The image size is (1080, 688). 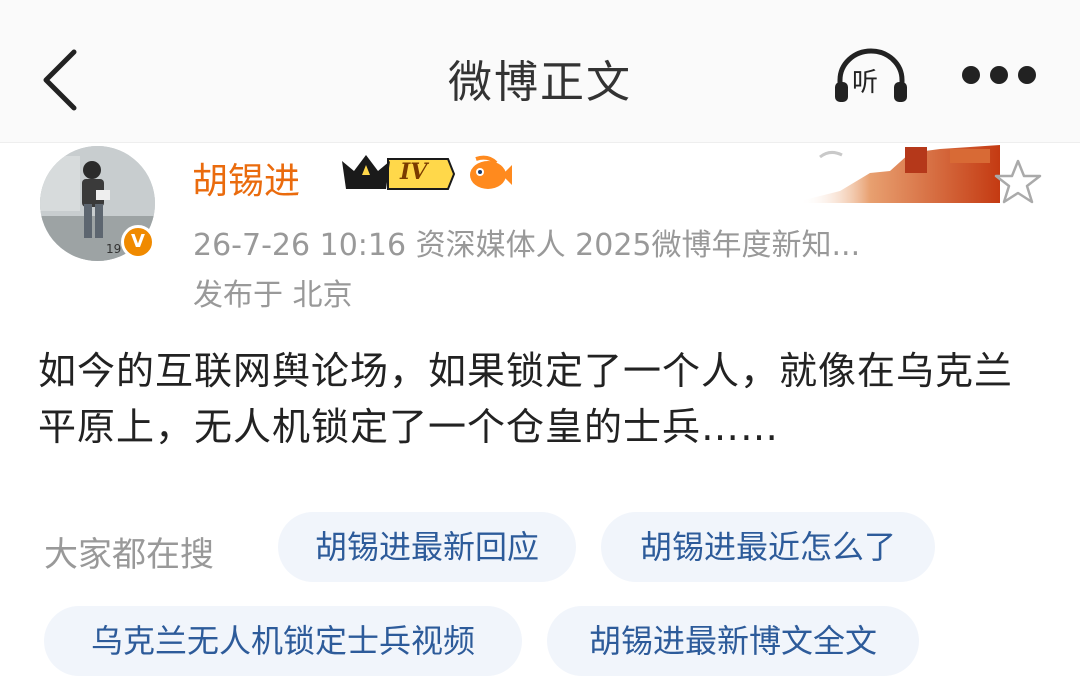 I want to click on vip-badge: IV, so click(x=398, y=174).